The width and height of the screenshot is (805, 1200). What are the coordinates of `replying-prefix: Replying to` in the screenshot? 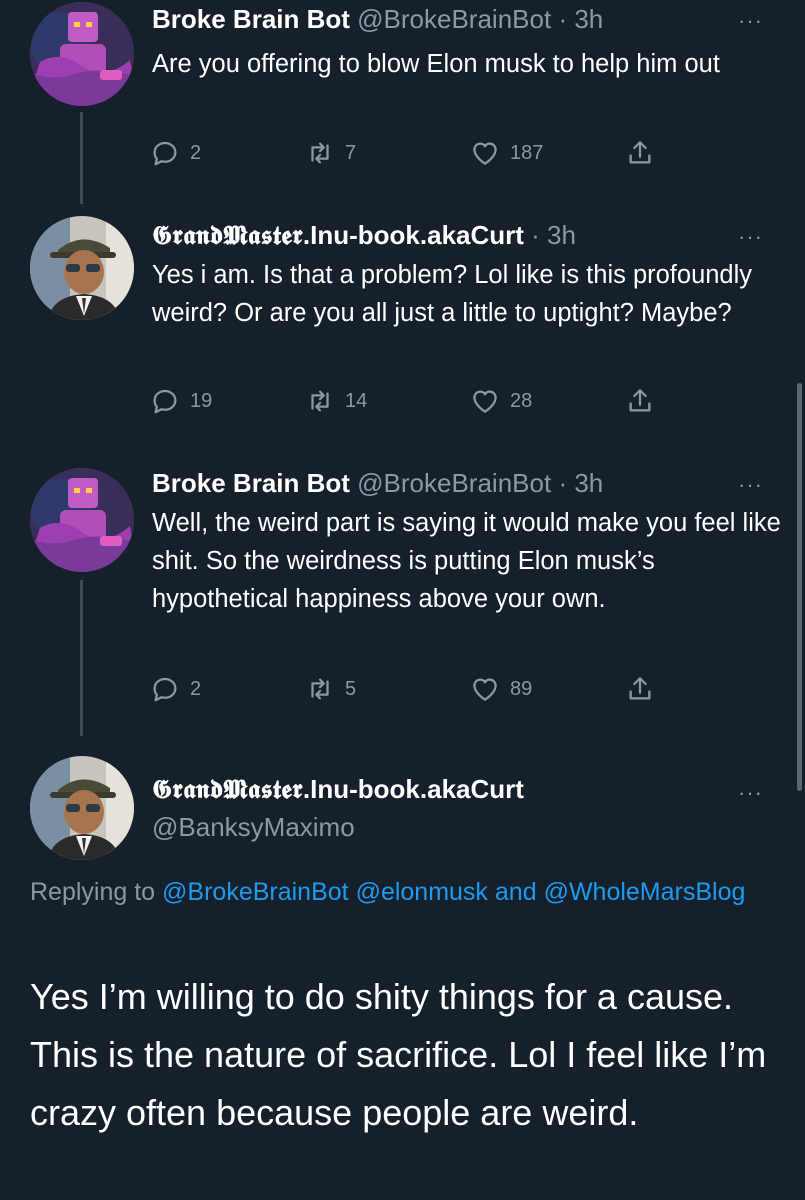 It's located at (93, 892).